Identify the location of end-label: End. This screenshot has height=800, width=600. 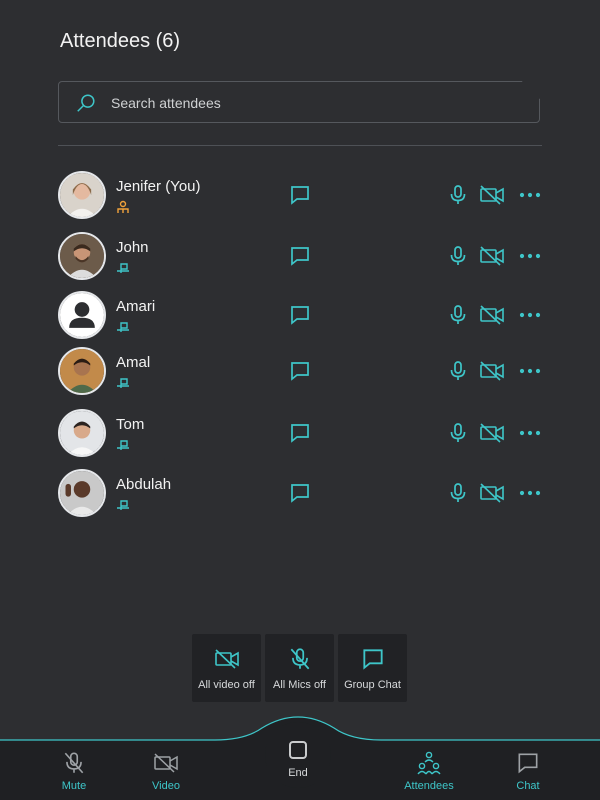
(298, 773).